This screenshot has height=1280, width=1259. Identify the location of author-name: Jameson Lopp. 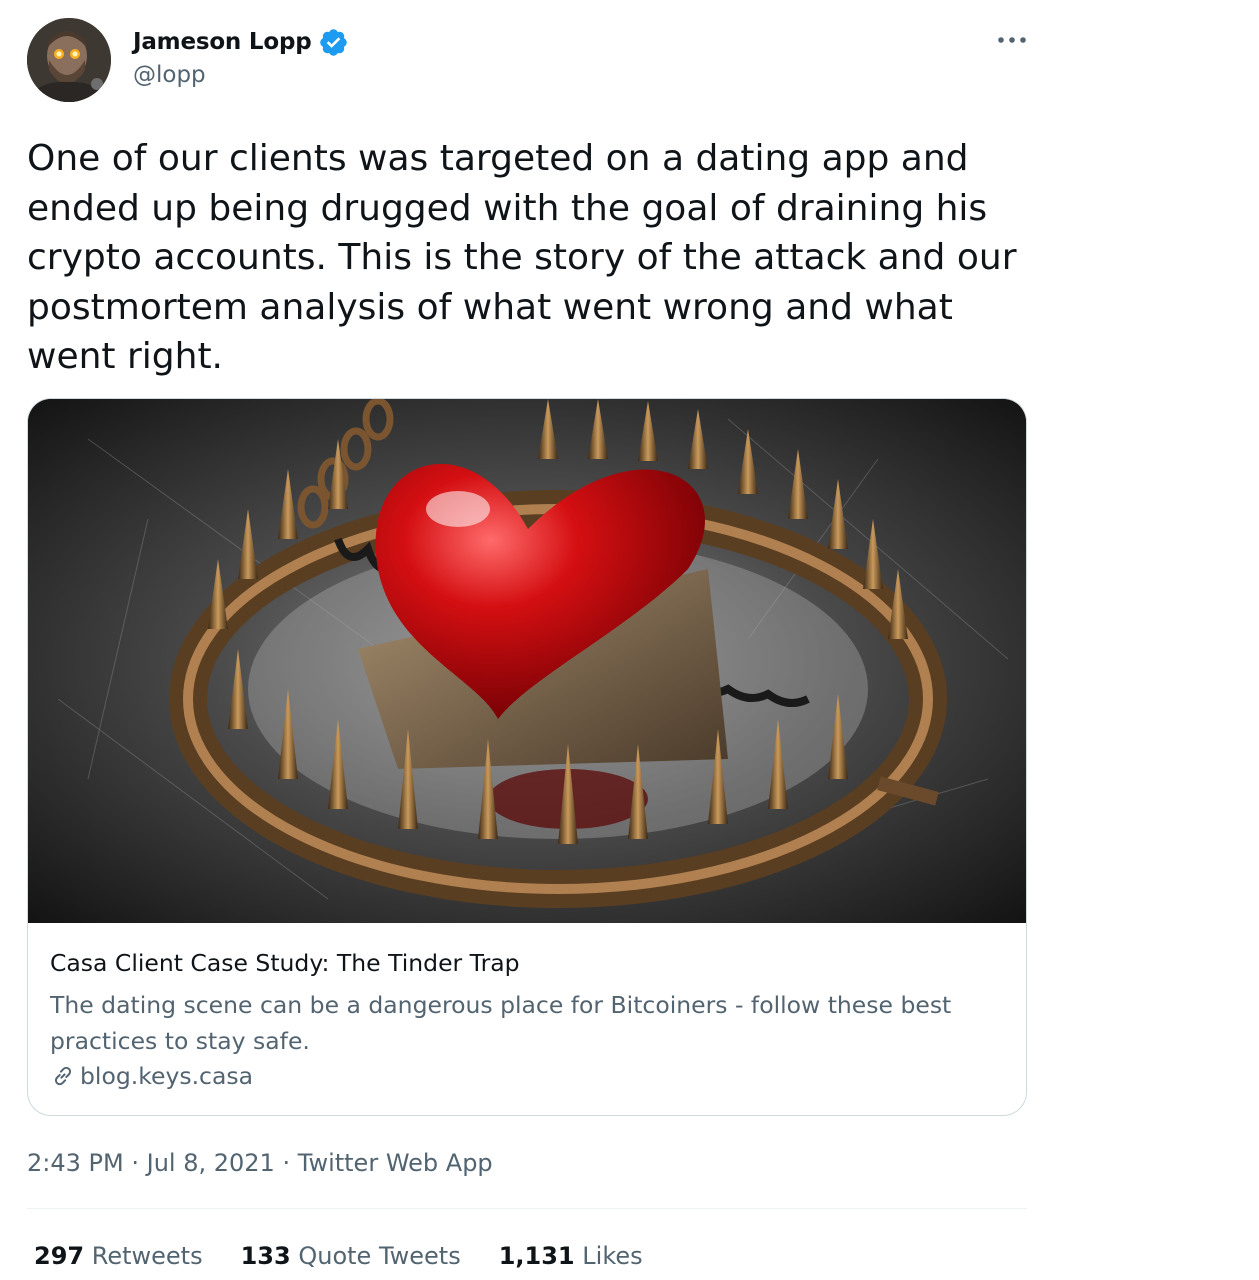
(222, 42).